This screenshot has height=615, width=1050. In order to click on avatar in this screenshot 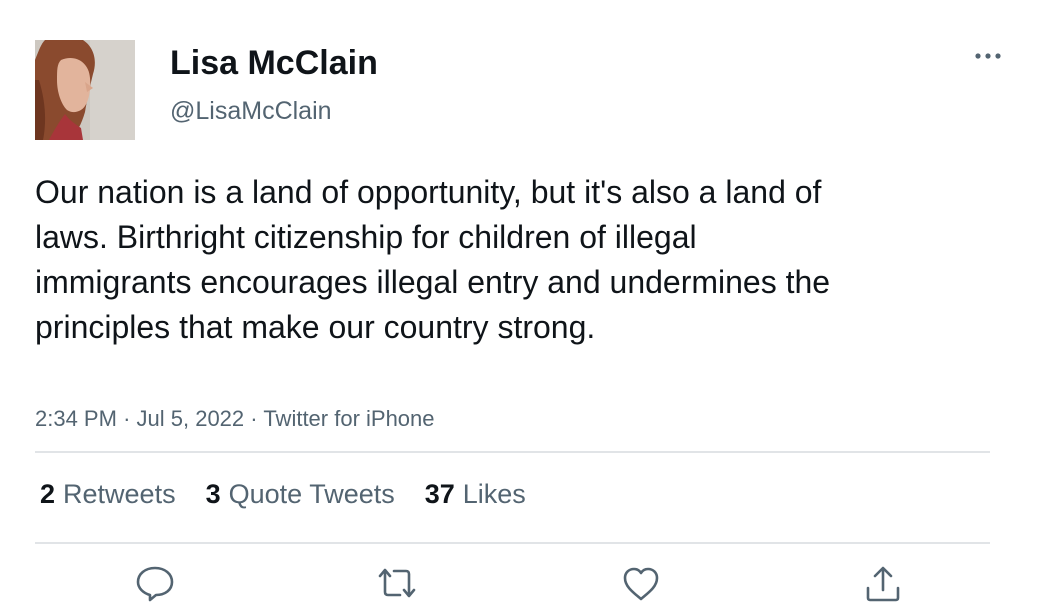, I will do `click(85, 90)`.